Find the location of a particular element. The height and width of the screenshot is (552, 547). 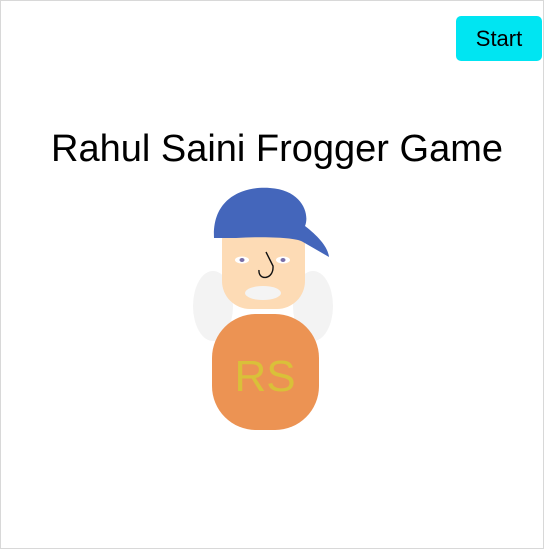

mouth is located at coordinates (263, 293).